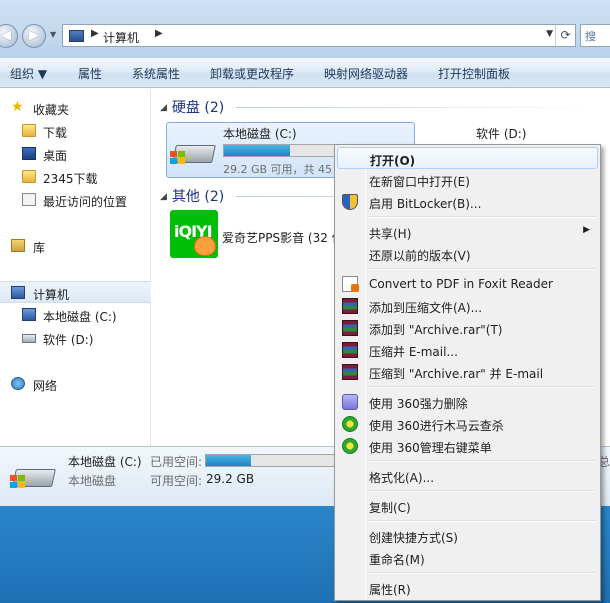 The height and width of the screenshot is (603, 610). I want to click on organize-button: 组织 ▼, so click(28, 73).